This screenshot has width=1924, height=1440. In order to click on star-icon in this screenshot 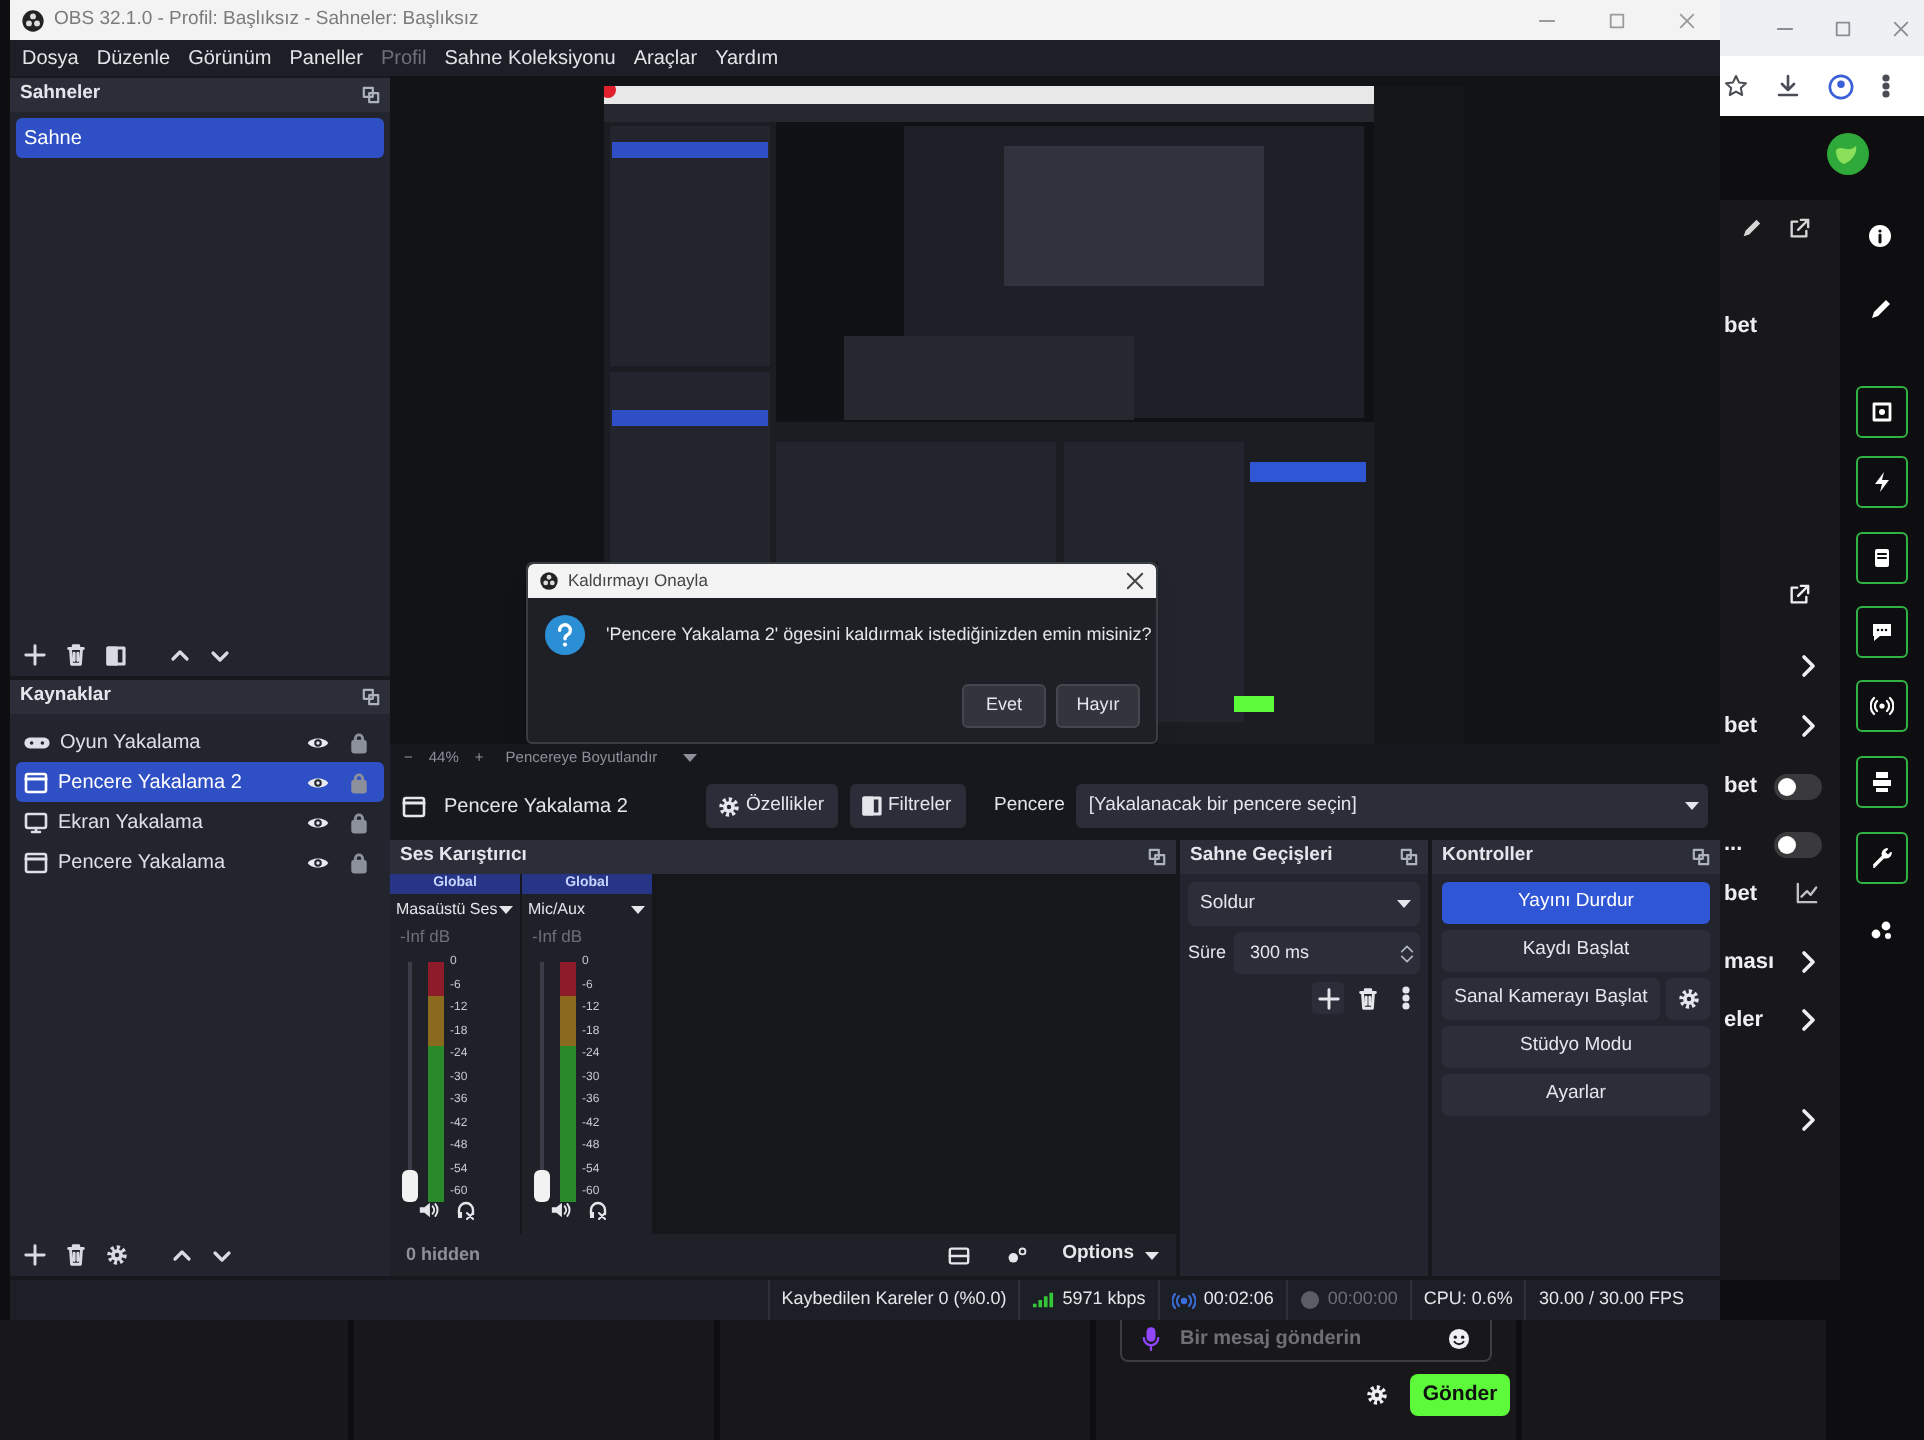, I will do `click(1736, 86)`.